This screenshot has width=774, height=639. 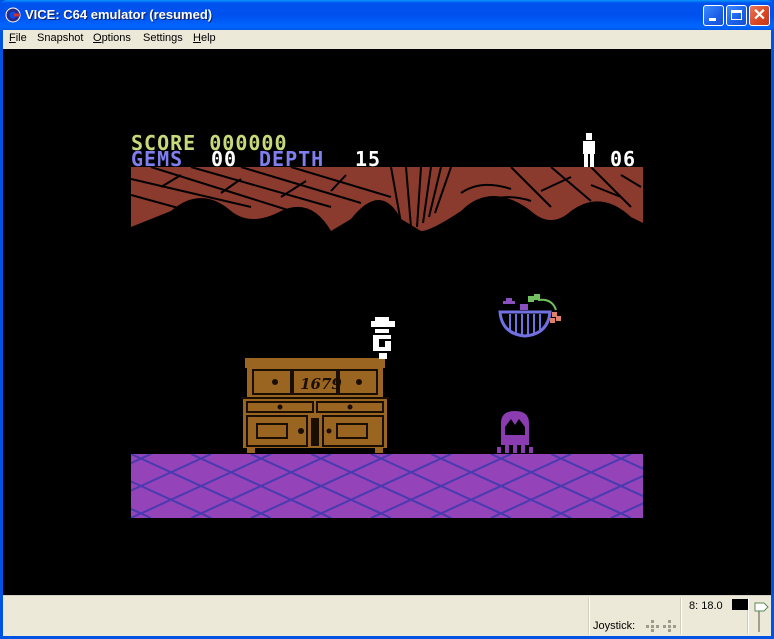 I want to click on gems-value: 00, so click(x=224, y=159).